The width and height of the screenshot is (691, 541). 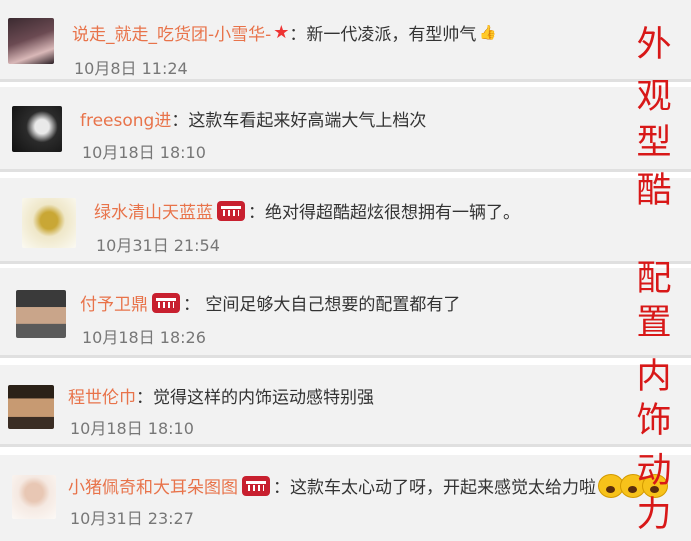 I want to click on side-label-char: 酷, so click(x=654, y=191).